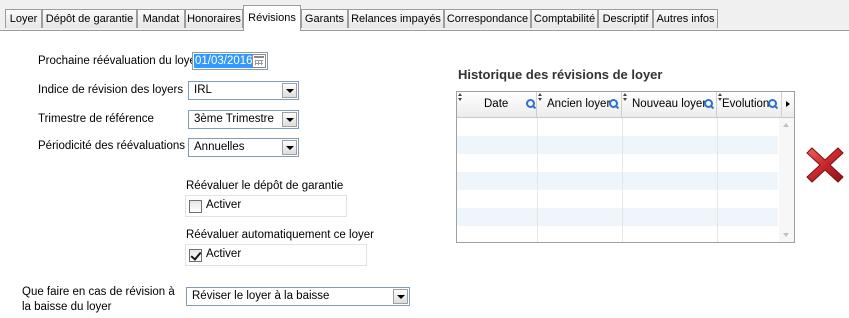 The image size is (849, 318). Describe the element at coordinates (788, 104) in the screenshot. I see `scroll-right-icon` at that location.